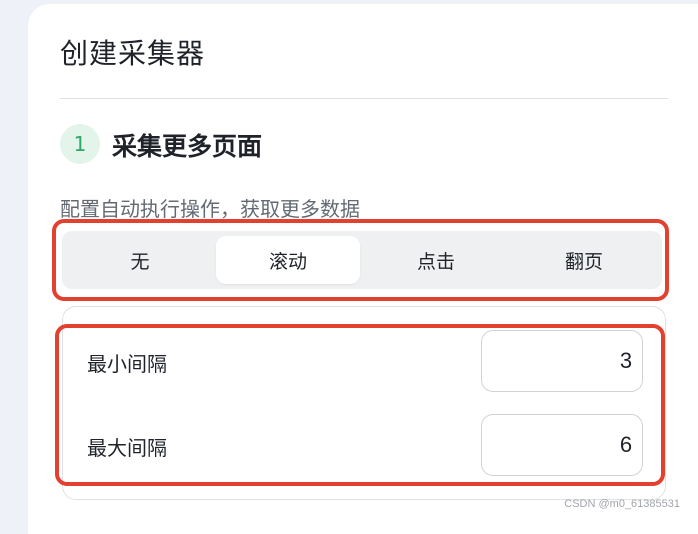 The width and height of the screenshot is (698, 534). I want to click on step-number-badge: 1, so click(80, 144).